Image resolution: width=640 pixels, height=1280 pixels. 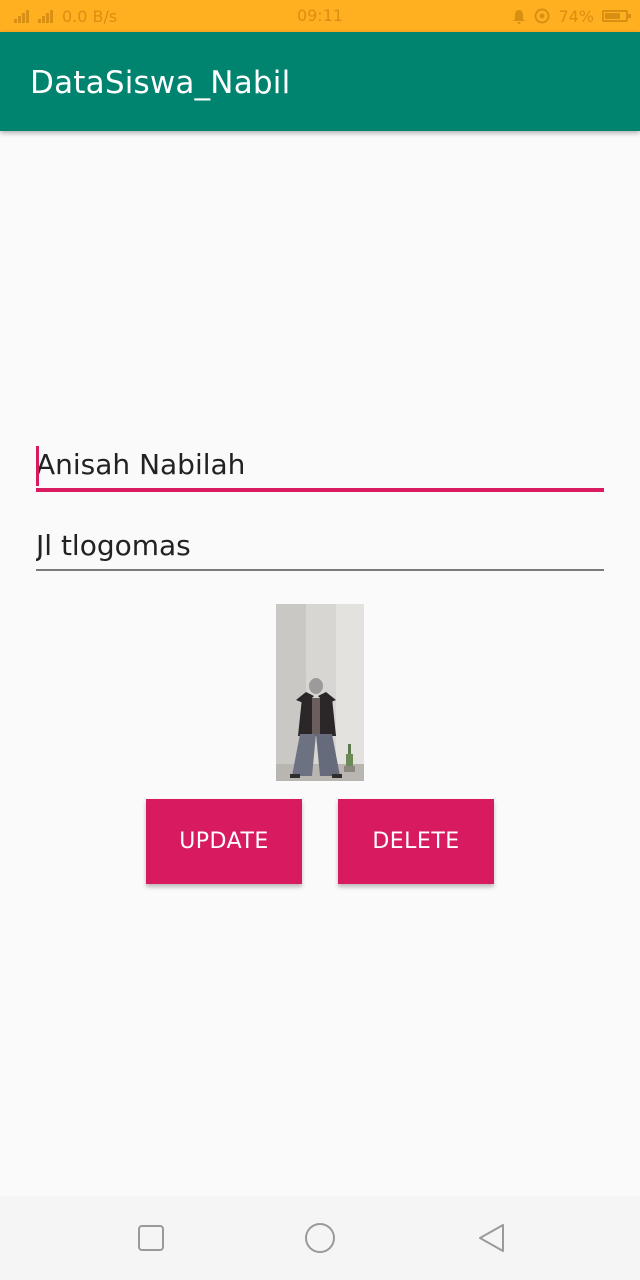 What do you see at coordinates (320, 570) in the screenshot?
I see `address-field-underline` at bounding box center [320, 570].